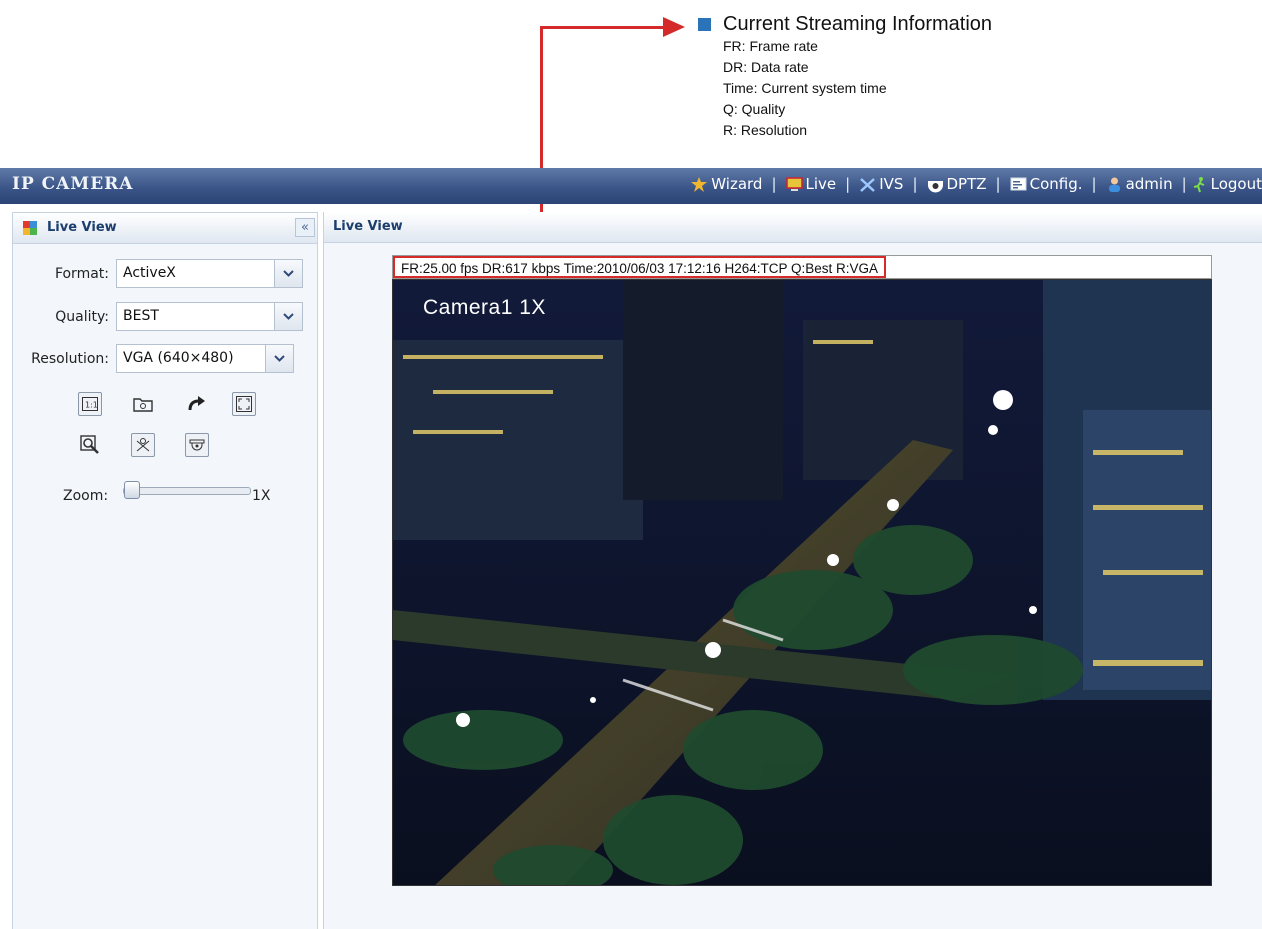 This screenshot has width=1262, height=929. What do you see at coordinates (187, 491) in the screenshot?
I see `zoom-slider-track` at bounding box center [187, 491].